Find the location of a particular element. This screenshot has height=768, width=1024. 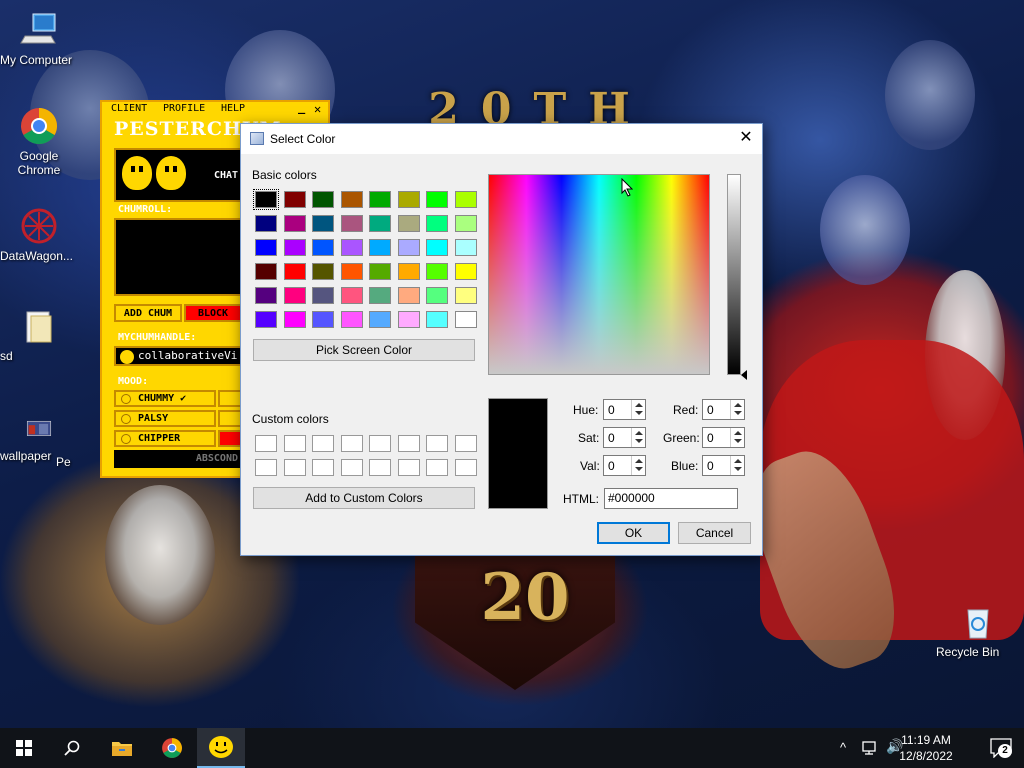

sat-spinbox: 0 is located at coordinates (624, 437).